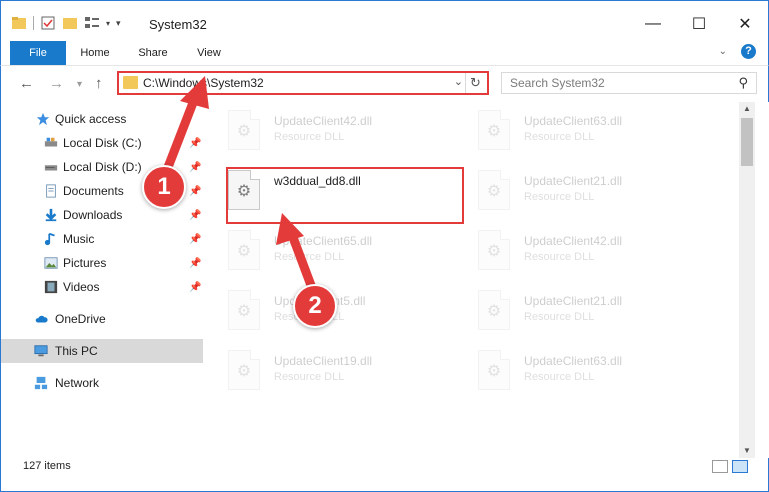 The image size is (769, 492). What do you see at coordinates (51, 287) in the screenshot?
I see `videos-icon` at bounding box center [51, 287].